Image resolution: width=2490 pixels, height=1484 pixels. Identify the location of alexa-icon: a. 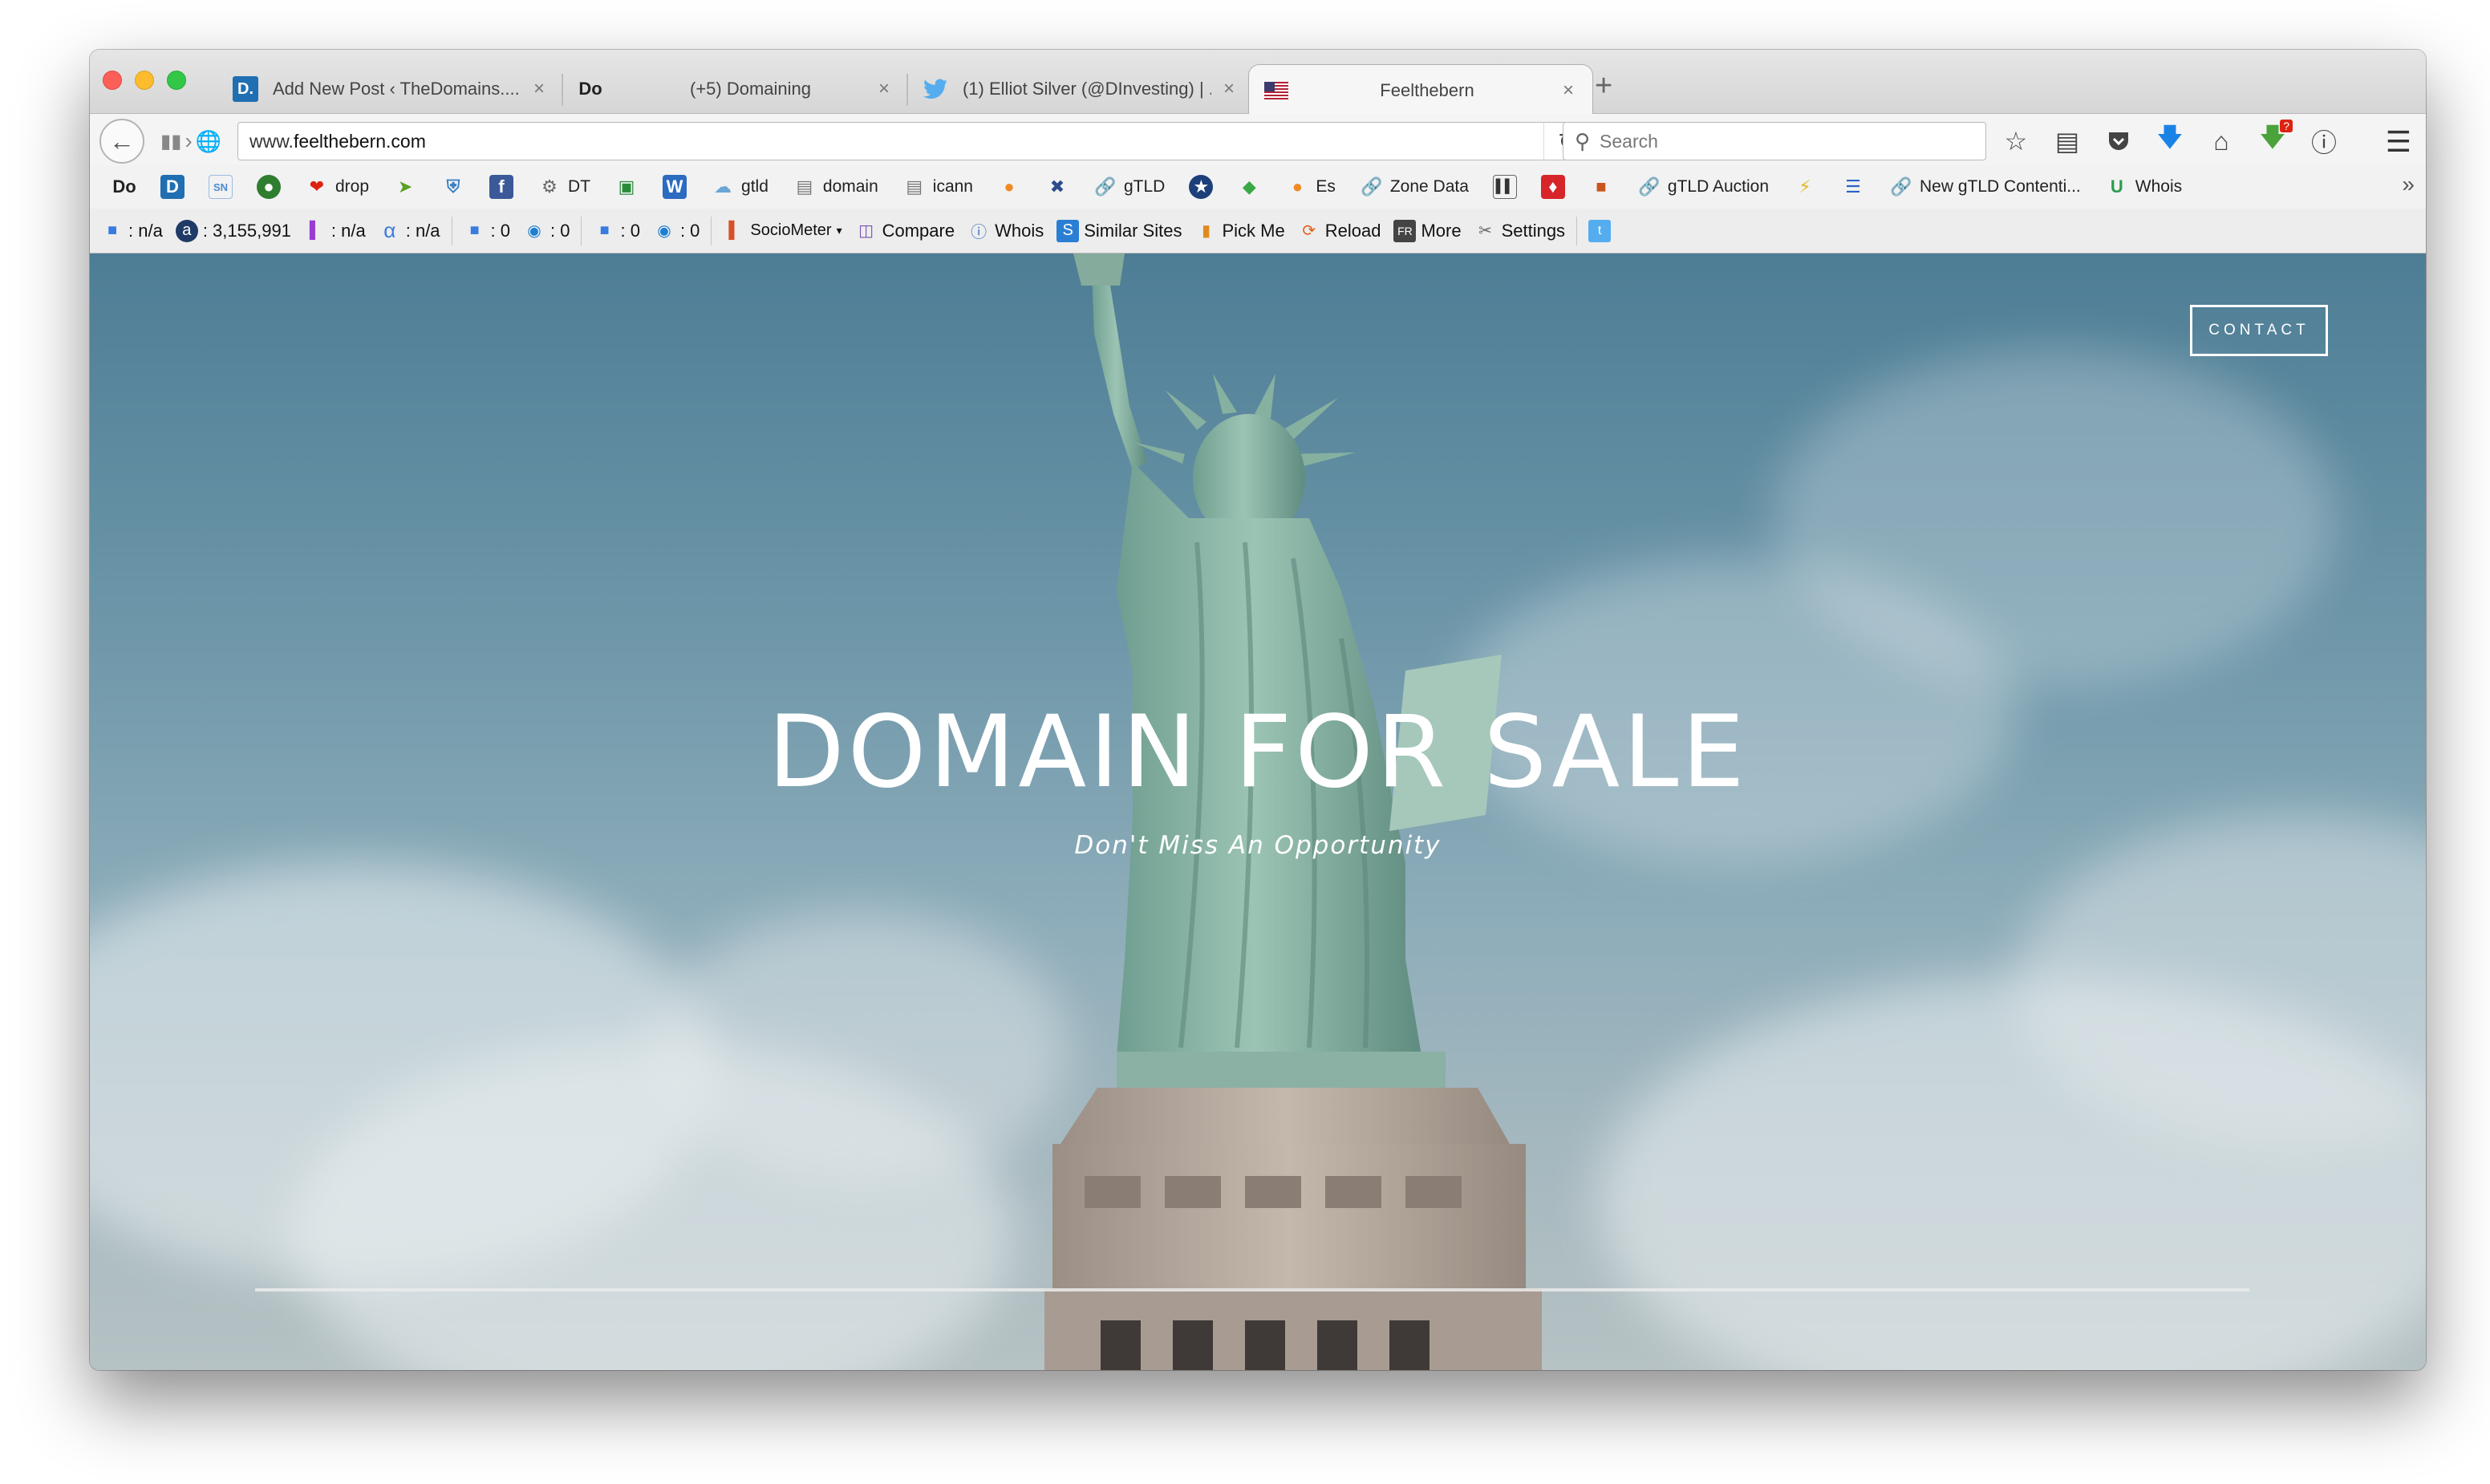
(186, 231).